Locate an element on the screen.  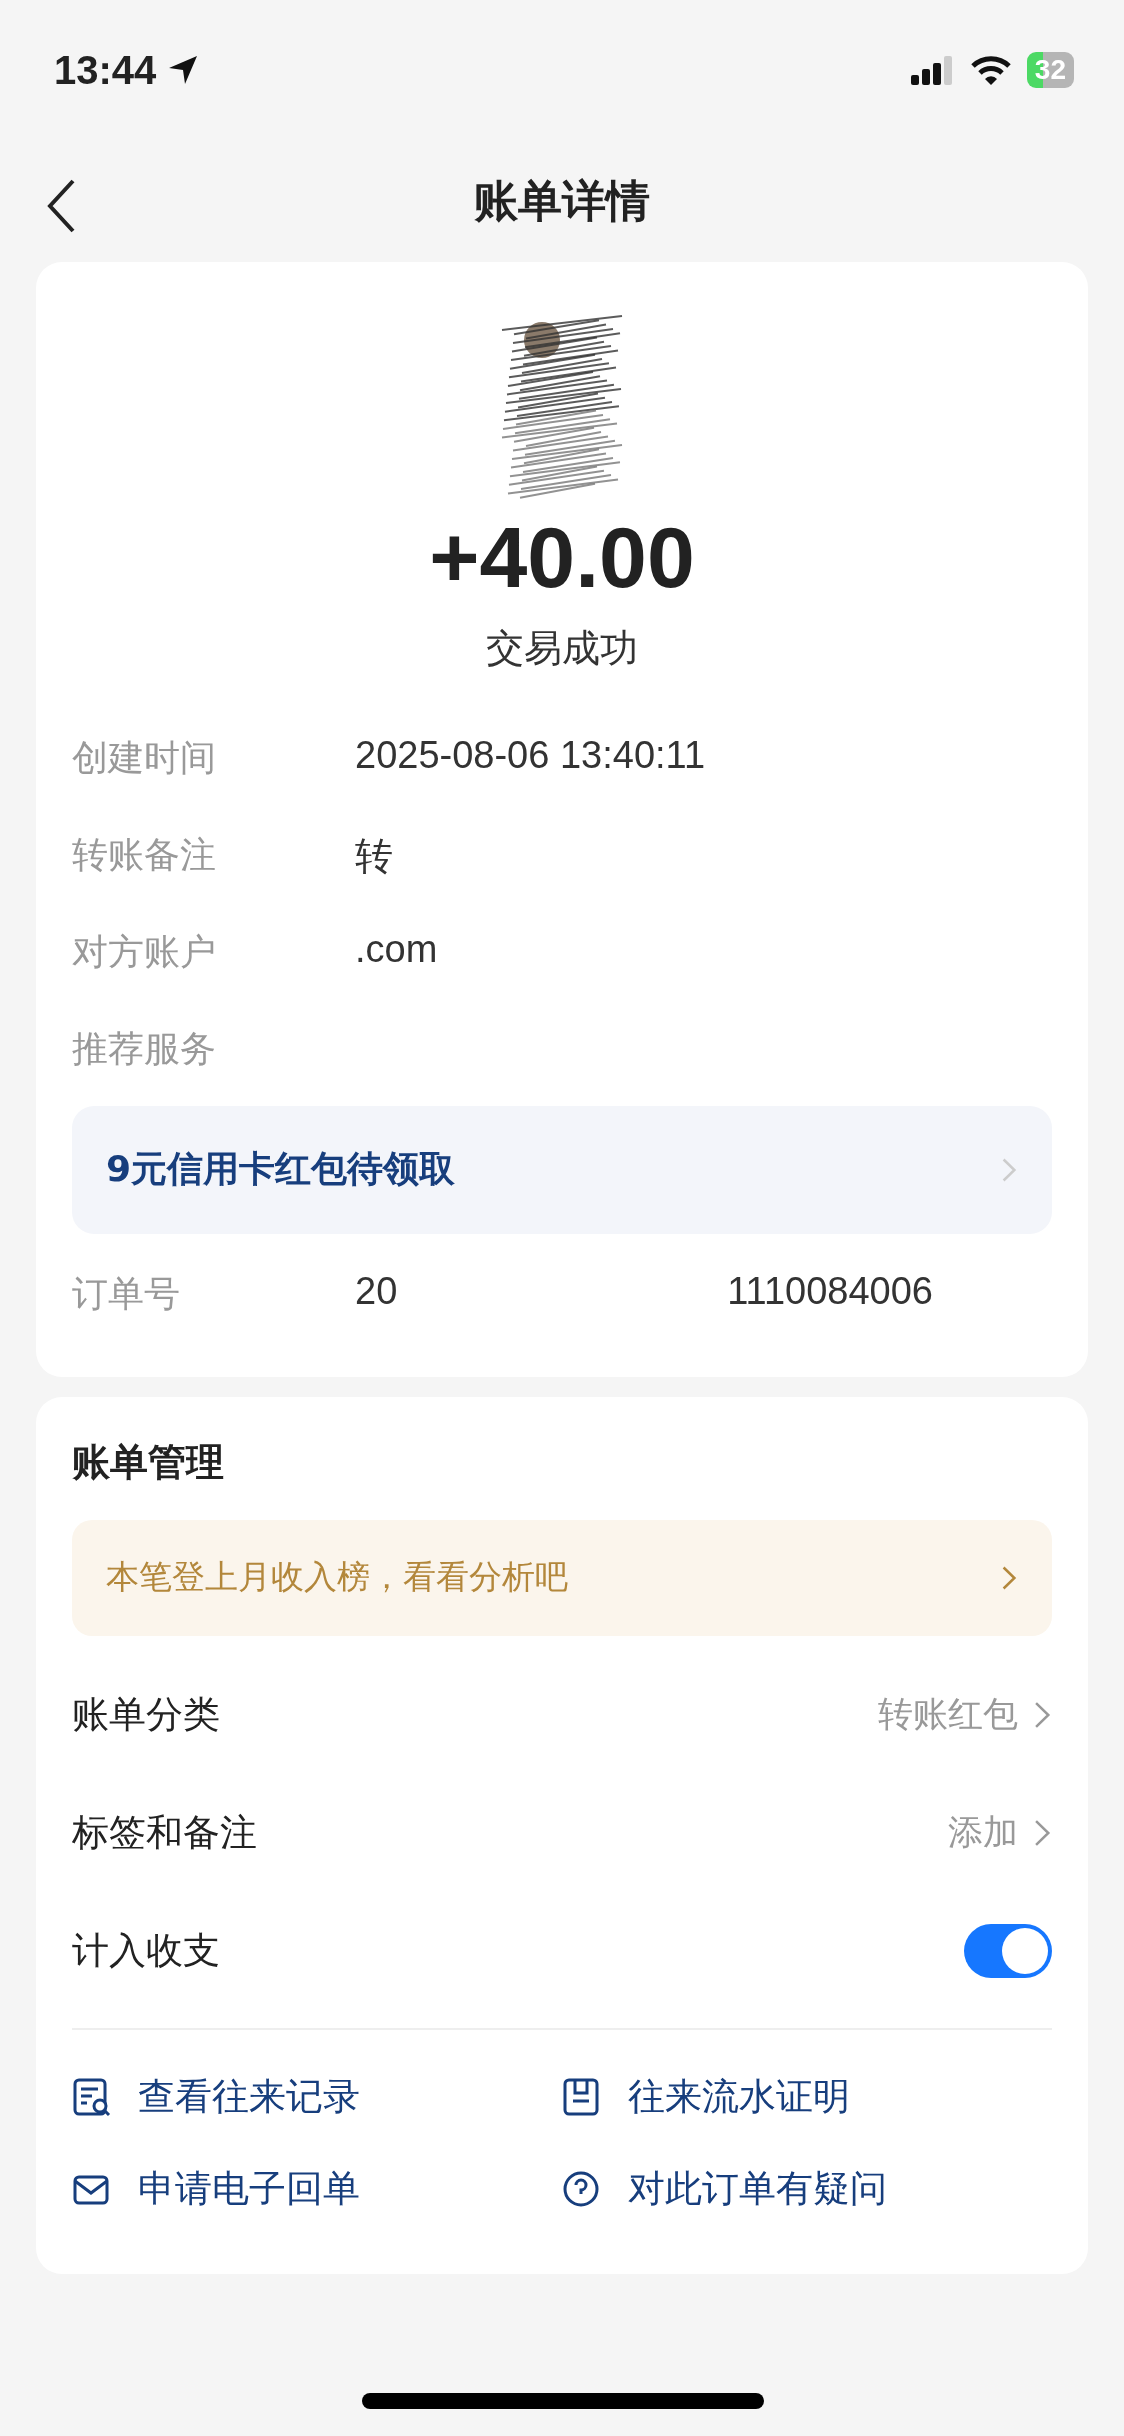
document-icon is located at coordinates (582, 2096).